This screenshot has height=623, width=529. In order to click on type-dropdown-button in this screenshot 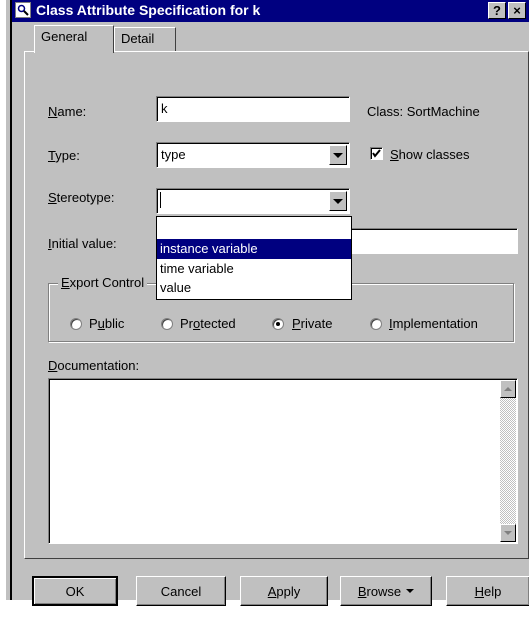, I will do `click(338, 155)`.